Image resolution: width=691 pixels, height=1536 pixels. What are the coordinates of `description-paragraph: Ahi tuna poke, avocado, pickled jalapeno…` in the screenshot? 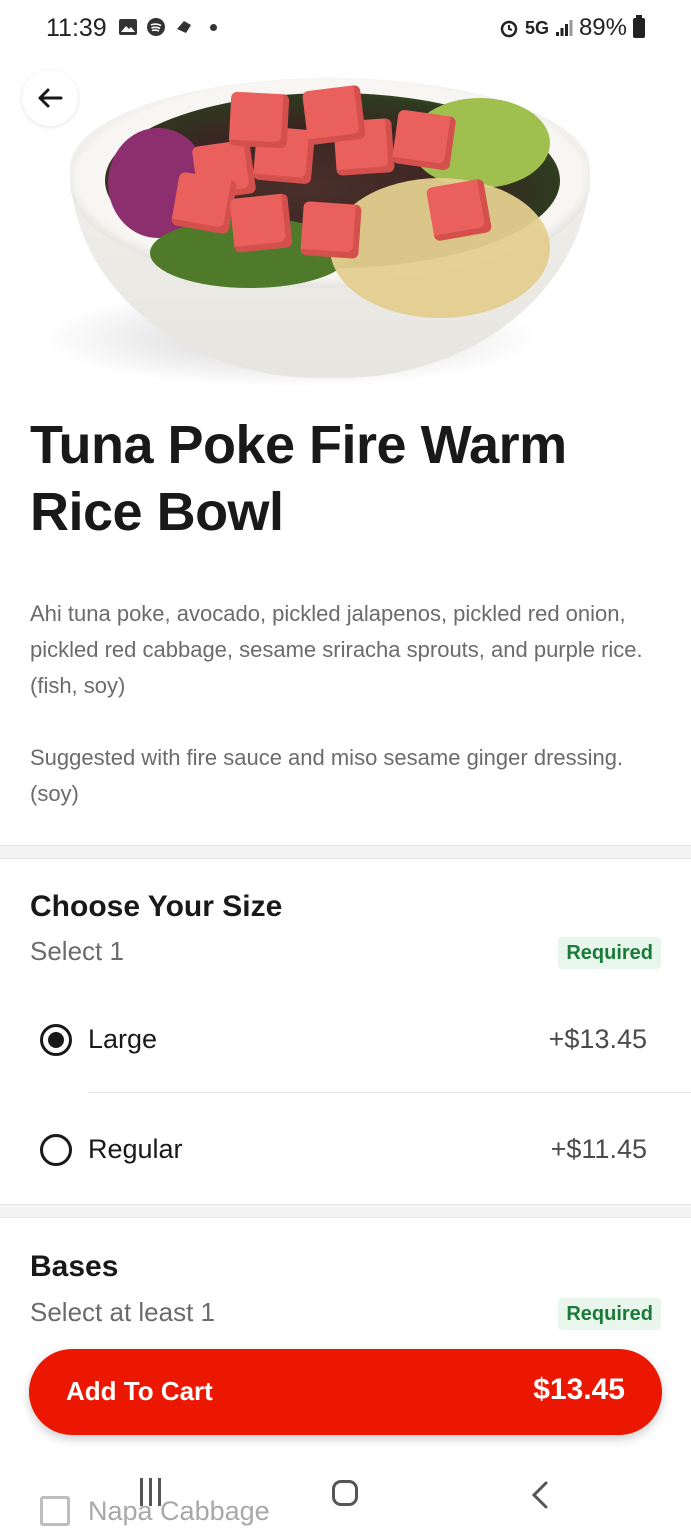 It's located at (336, 649).